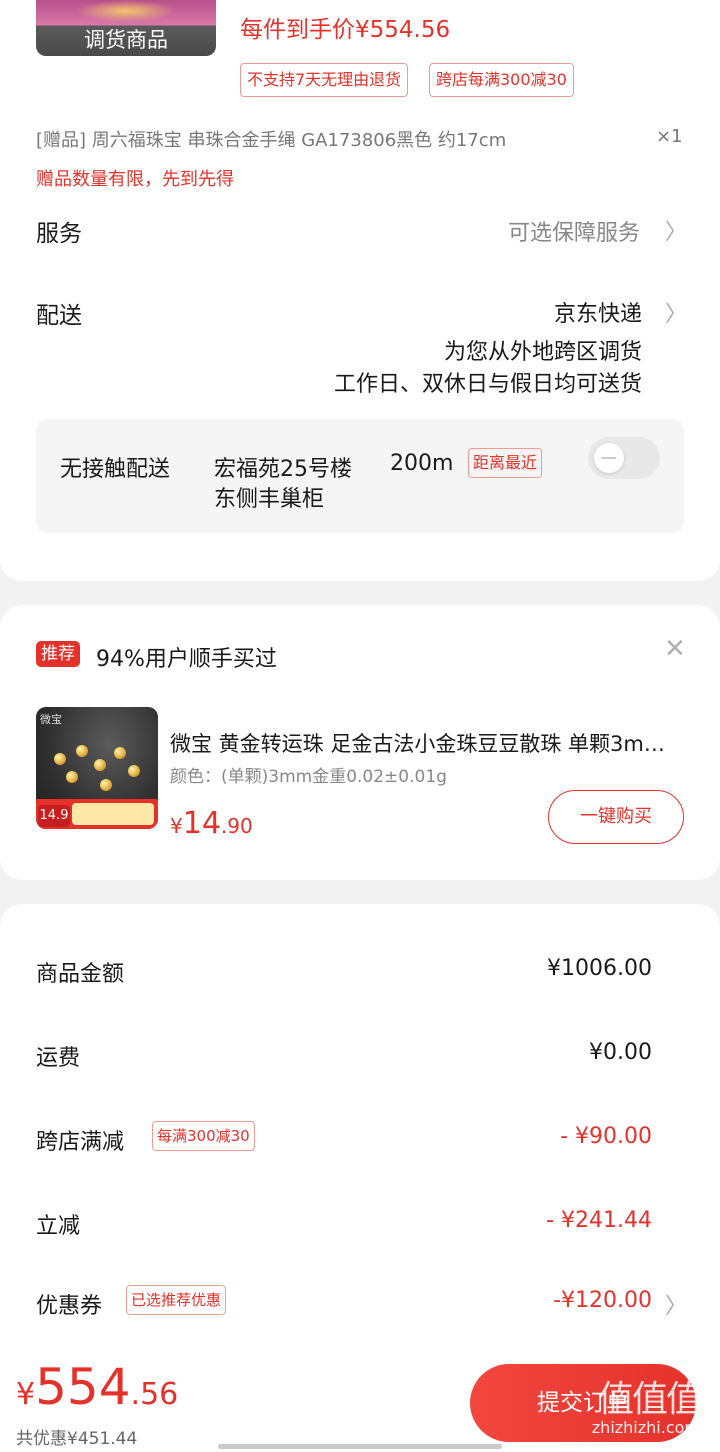 The image size is (720, 1452). Describe the element at coordinates (69, 1306) in the screenshot. I see `coupon-label: 优惠券` at that location.